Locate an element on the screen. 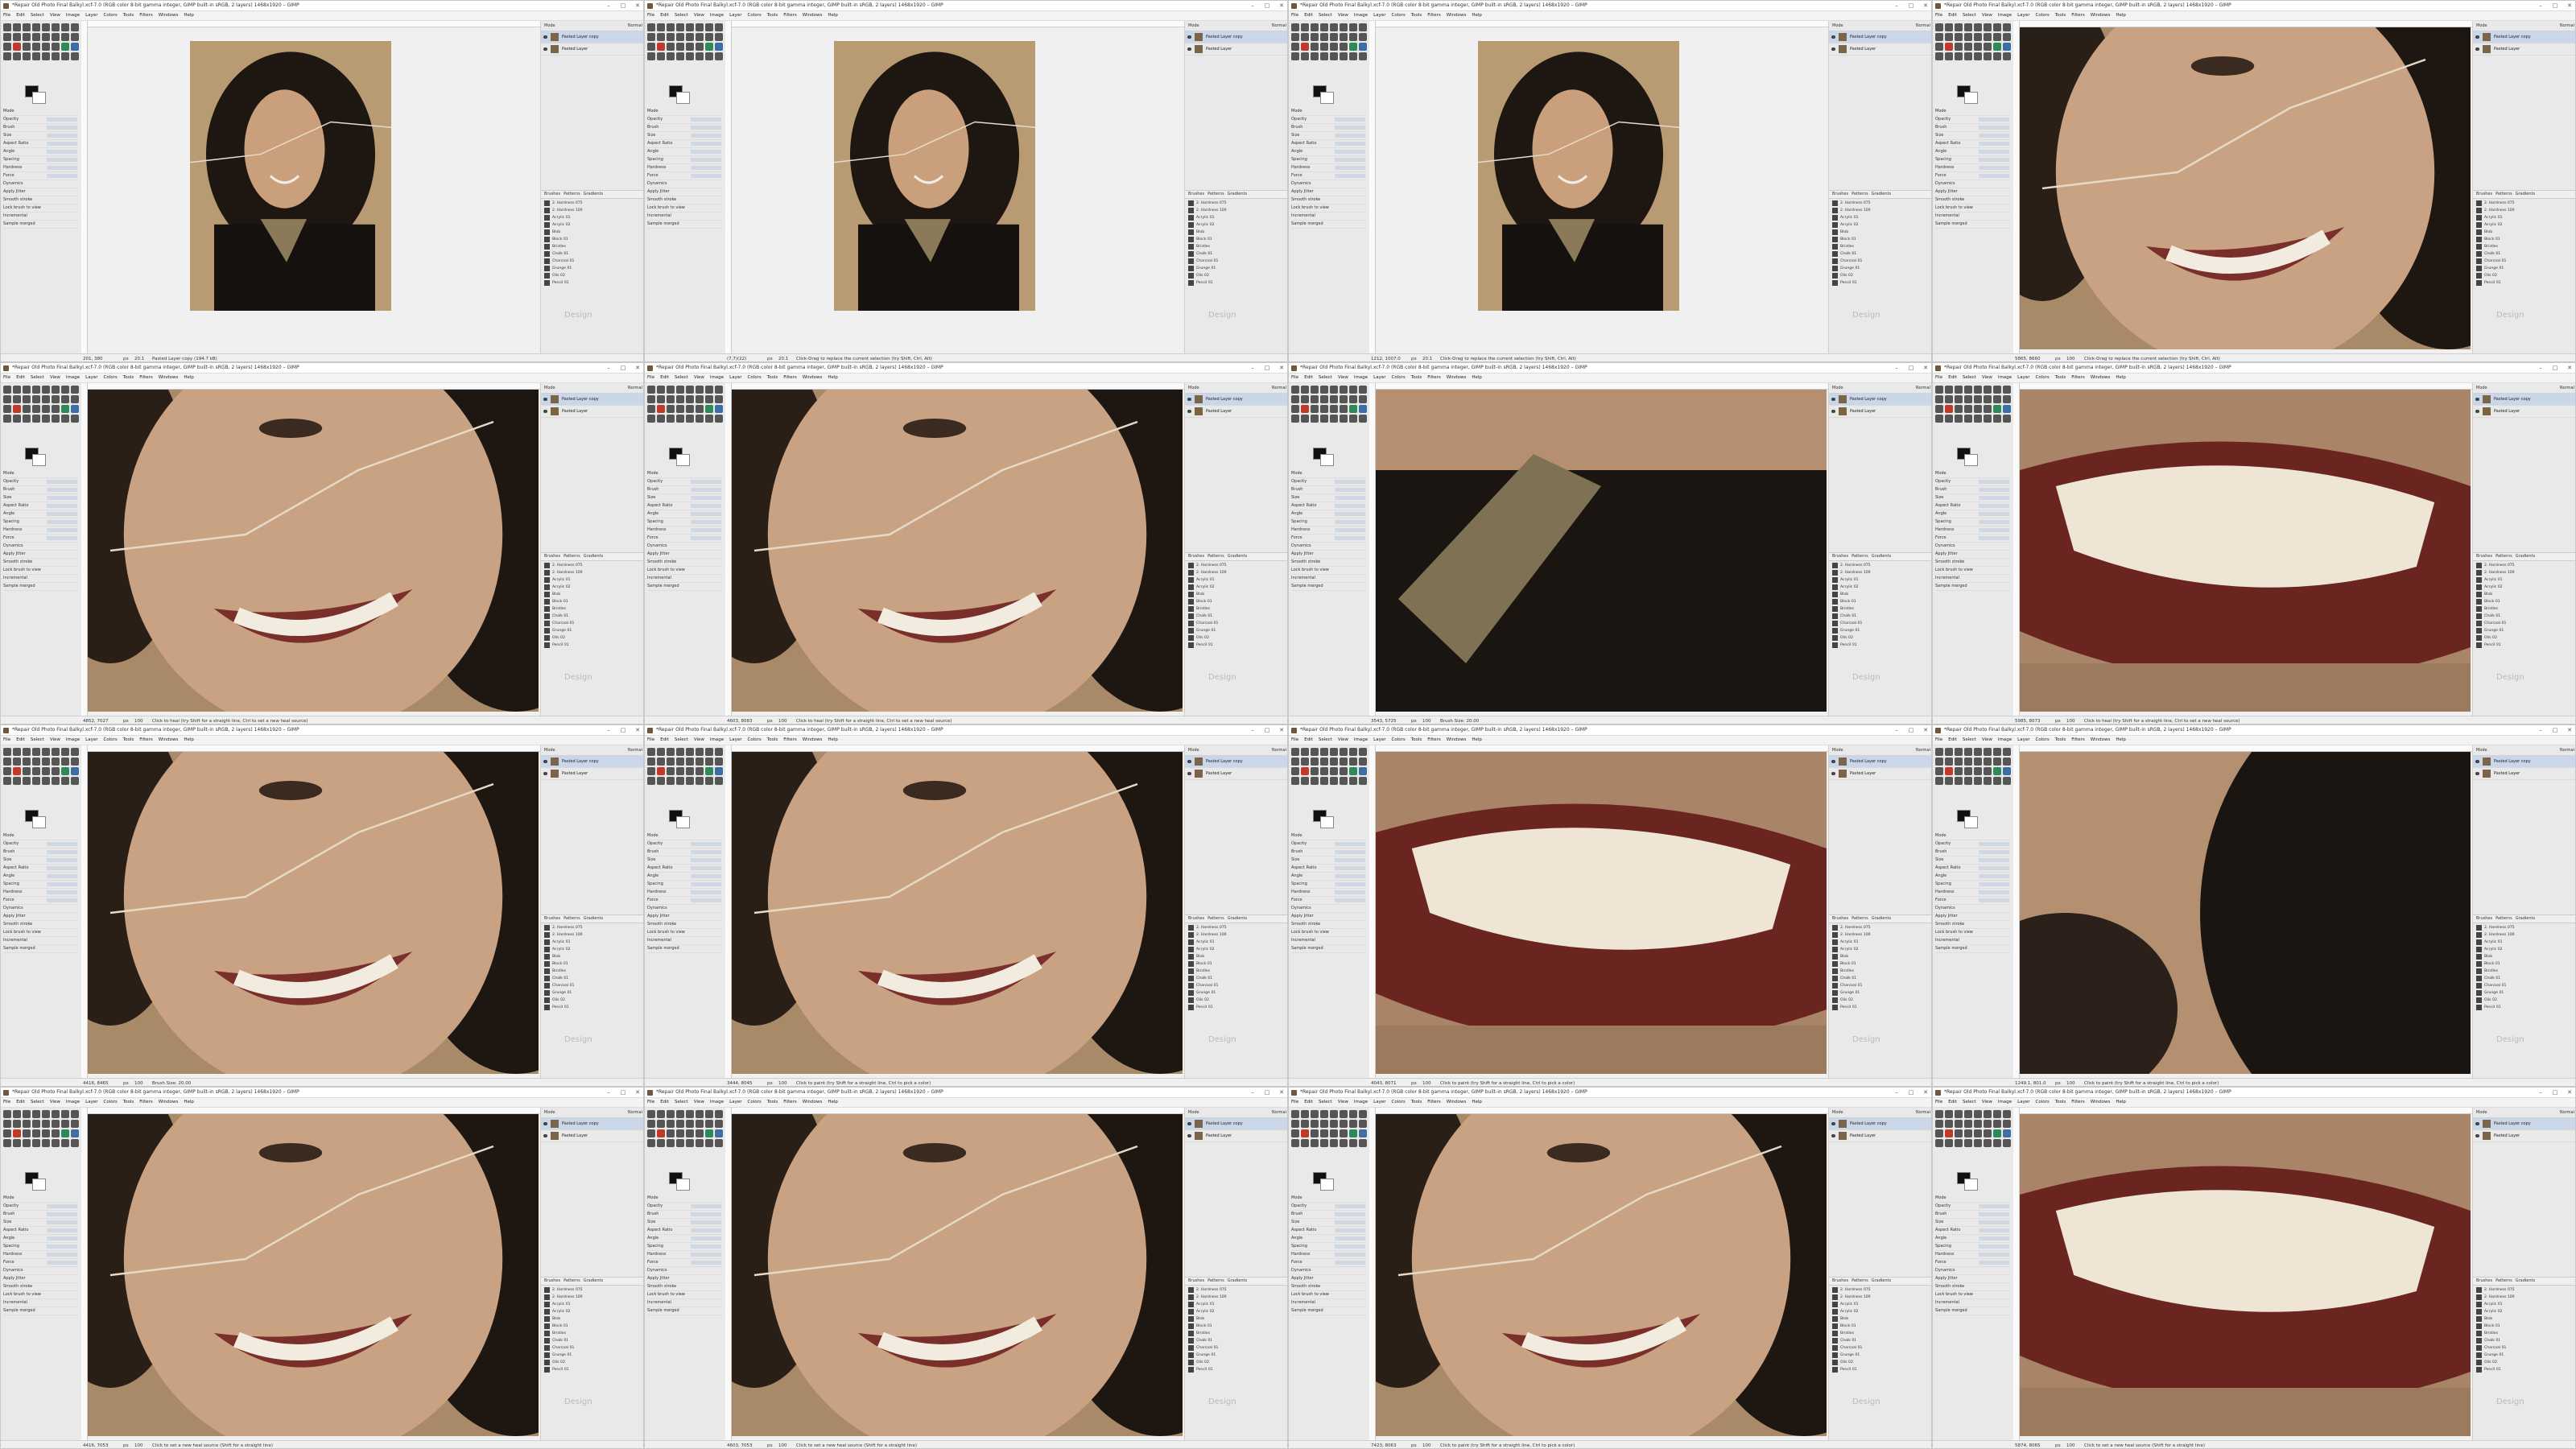 This screenshot has width=2576, height=1449. clone-tool-icon is located at coordinates (65, 409).